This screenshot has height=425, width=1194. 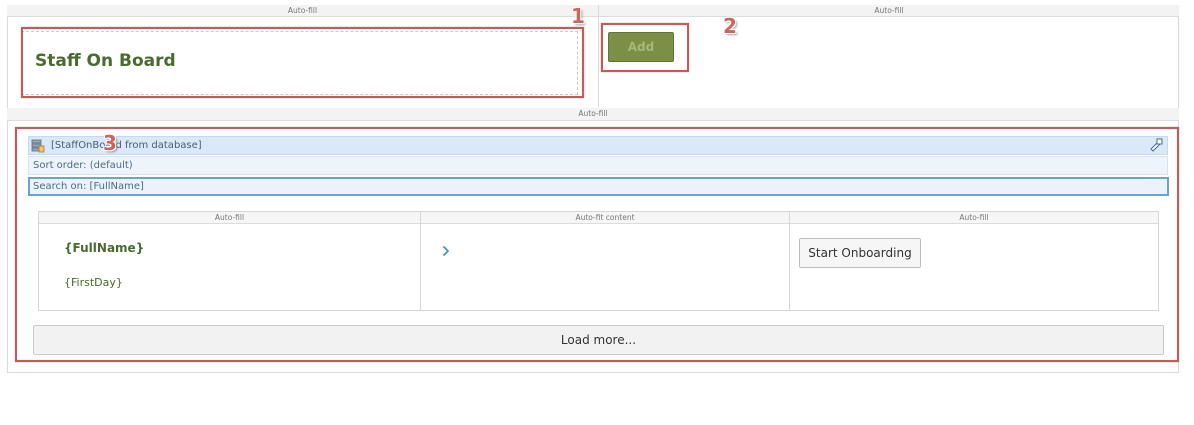 What do you see at coordinates (593, 114) in the screenshot?
I see `row-width-label: Auto-fill` at bounding box center [593, 114].